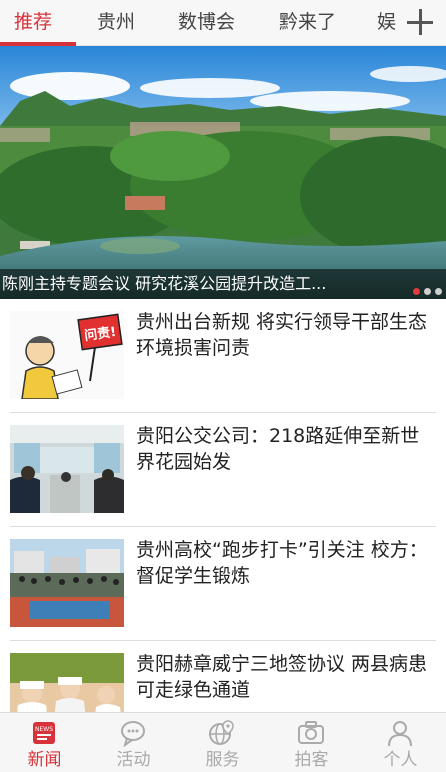  What do you see at coordinates (222, 760) in the screenshot?
I see `nav-label: 服务` at bounding box center [222, 760].